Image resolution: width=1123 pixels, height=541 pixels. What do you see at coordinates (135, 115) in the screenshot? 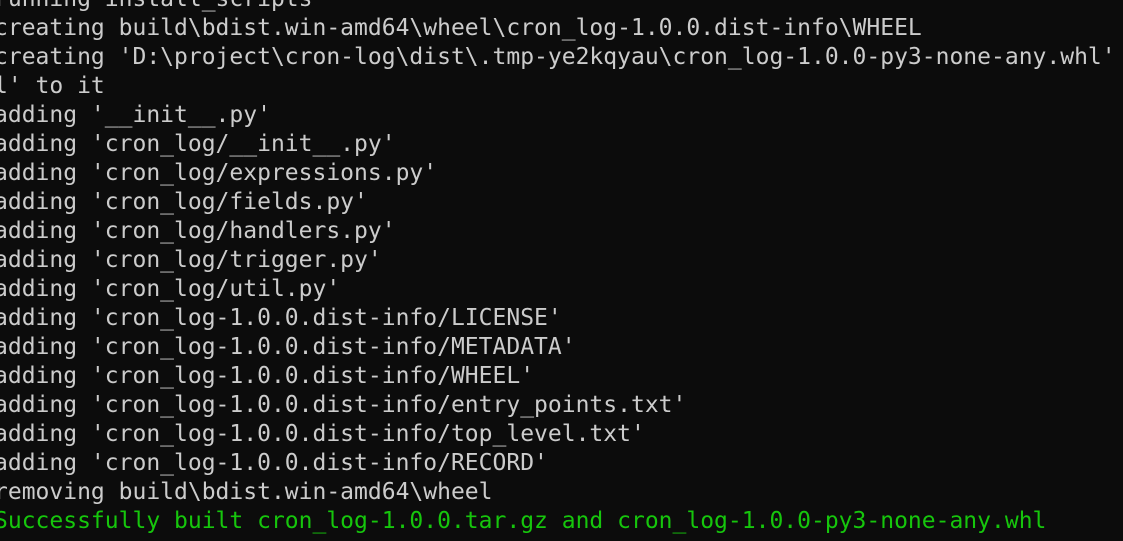
I see `output-line: adding '__init__.py'` at bounding box center [135, 115].